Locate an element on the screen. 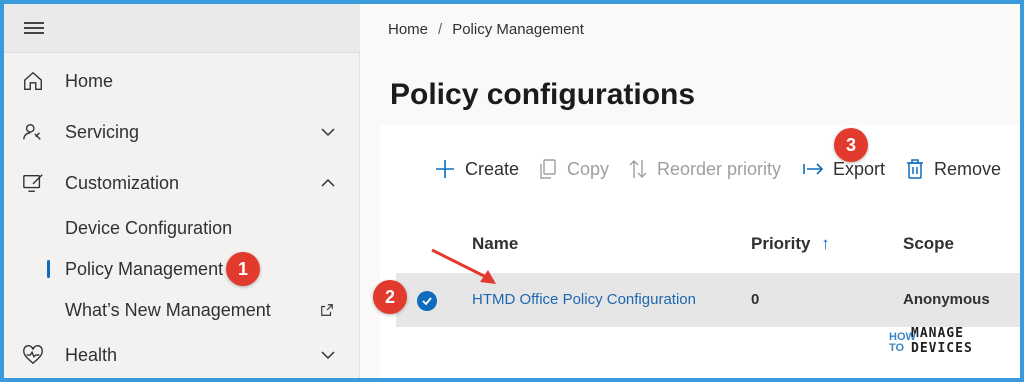  sidebar-subitem-label: Policy Management is located at coordinates (144, 268).